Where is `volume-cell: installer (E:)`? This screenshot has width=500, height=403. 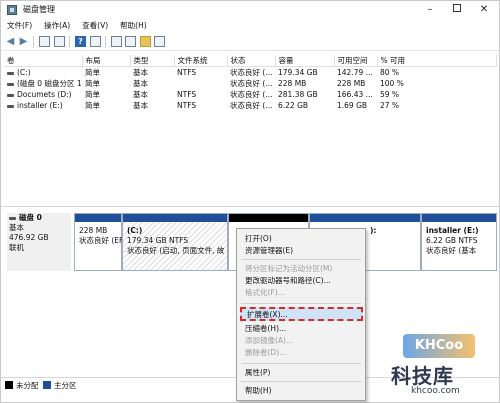
volume-cell: installer (E:) is located at coordinates (43, 105).